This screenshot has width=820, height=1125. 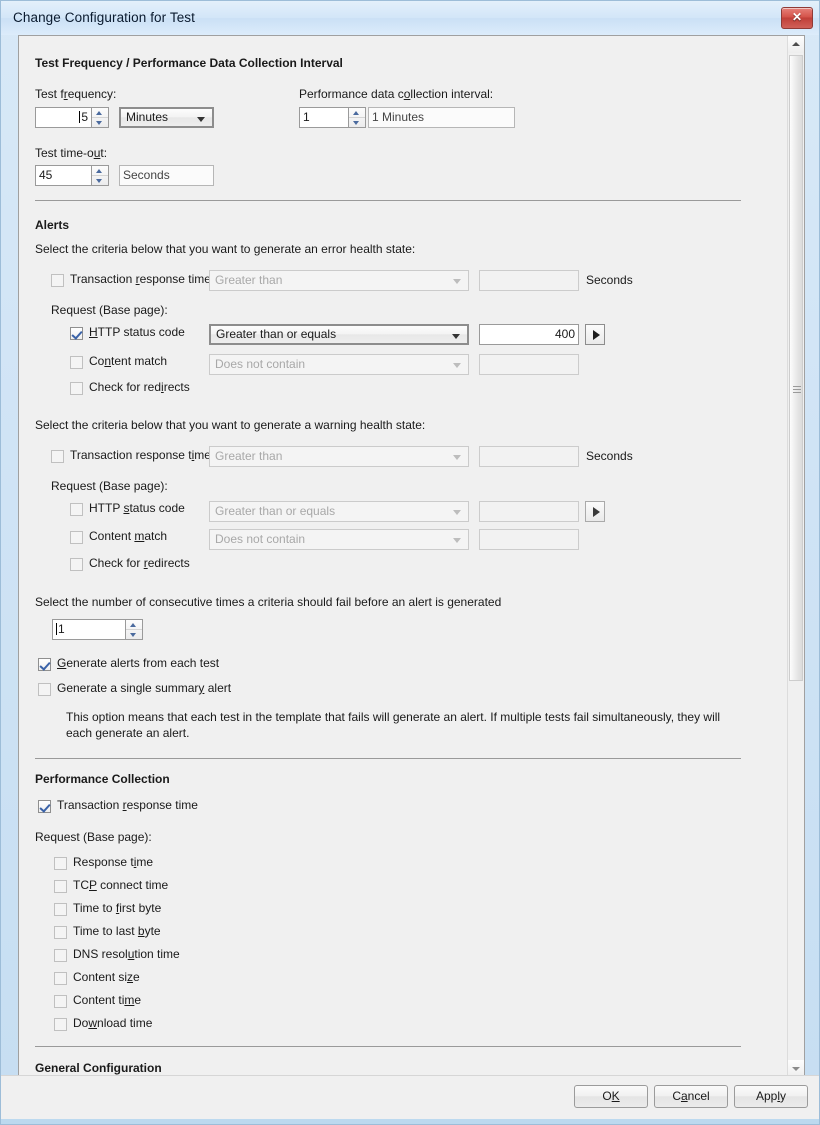 I want to click on test-frequency-unit-combo: Minutes, so click(x=166, y=117).